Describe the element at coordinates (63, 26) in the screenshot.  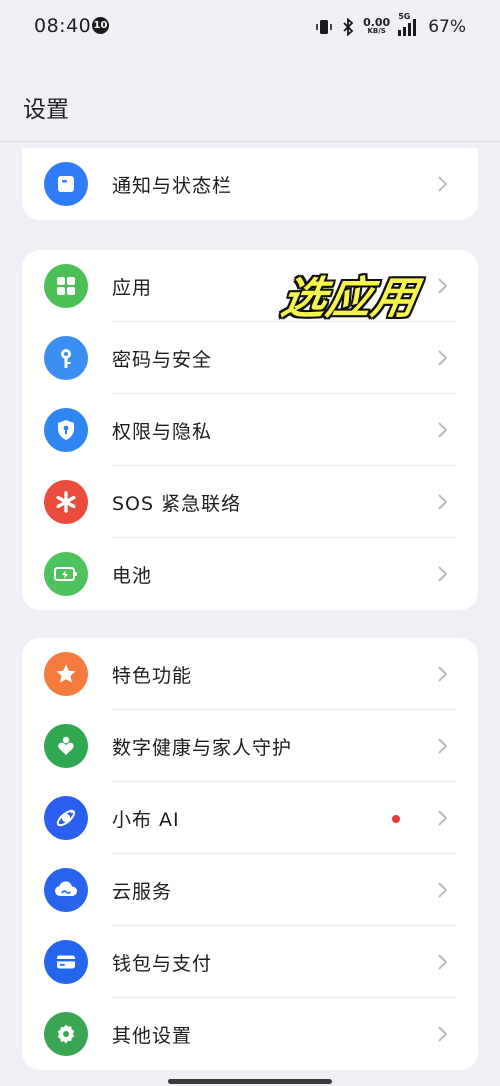
I see `status-time: 08:40` at that location.